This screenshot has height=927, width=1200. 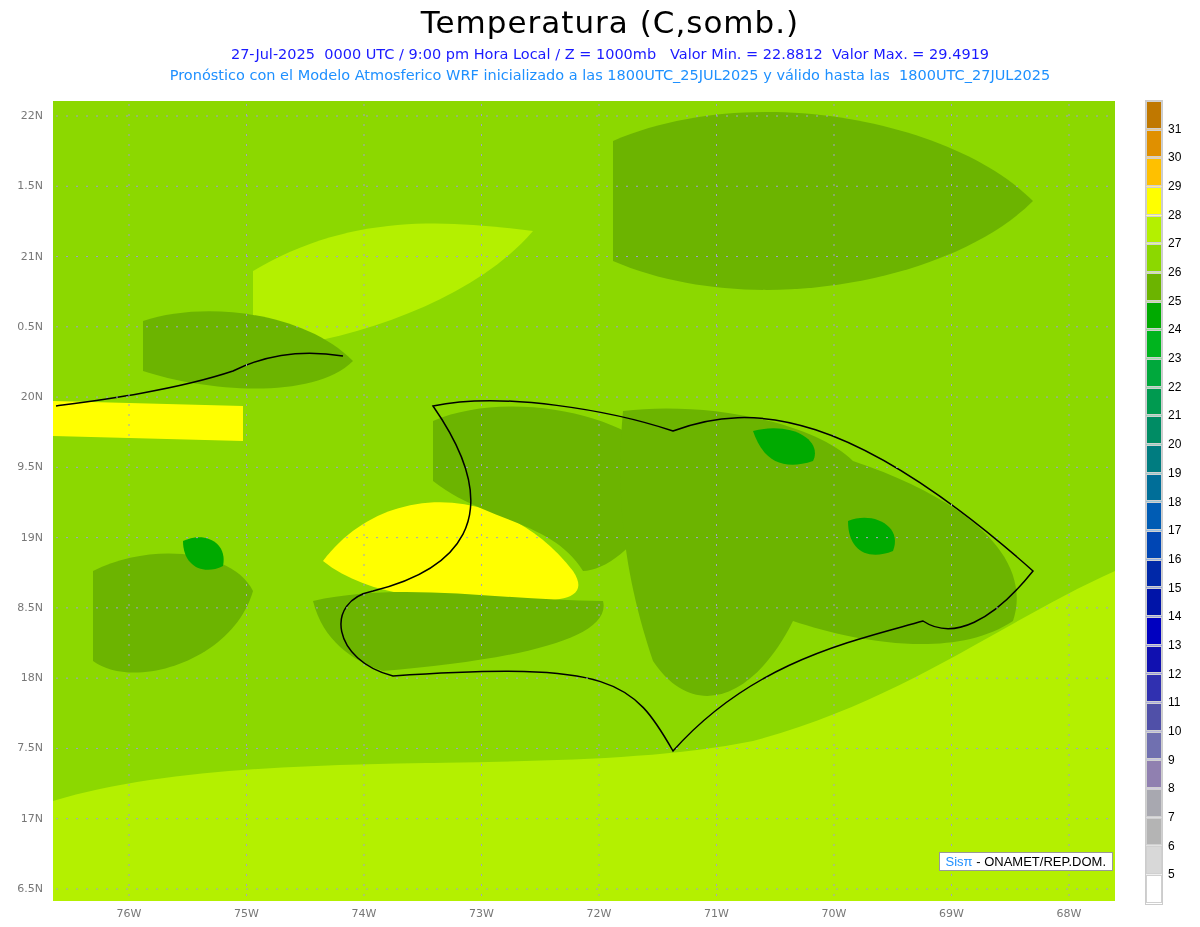 What do you see at coordinates (31, 116) in the screenshot?
I see `latitude-label: 22N` at bounding box center [31, 116].